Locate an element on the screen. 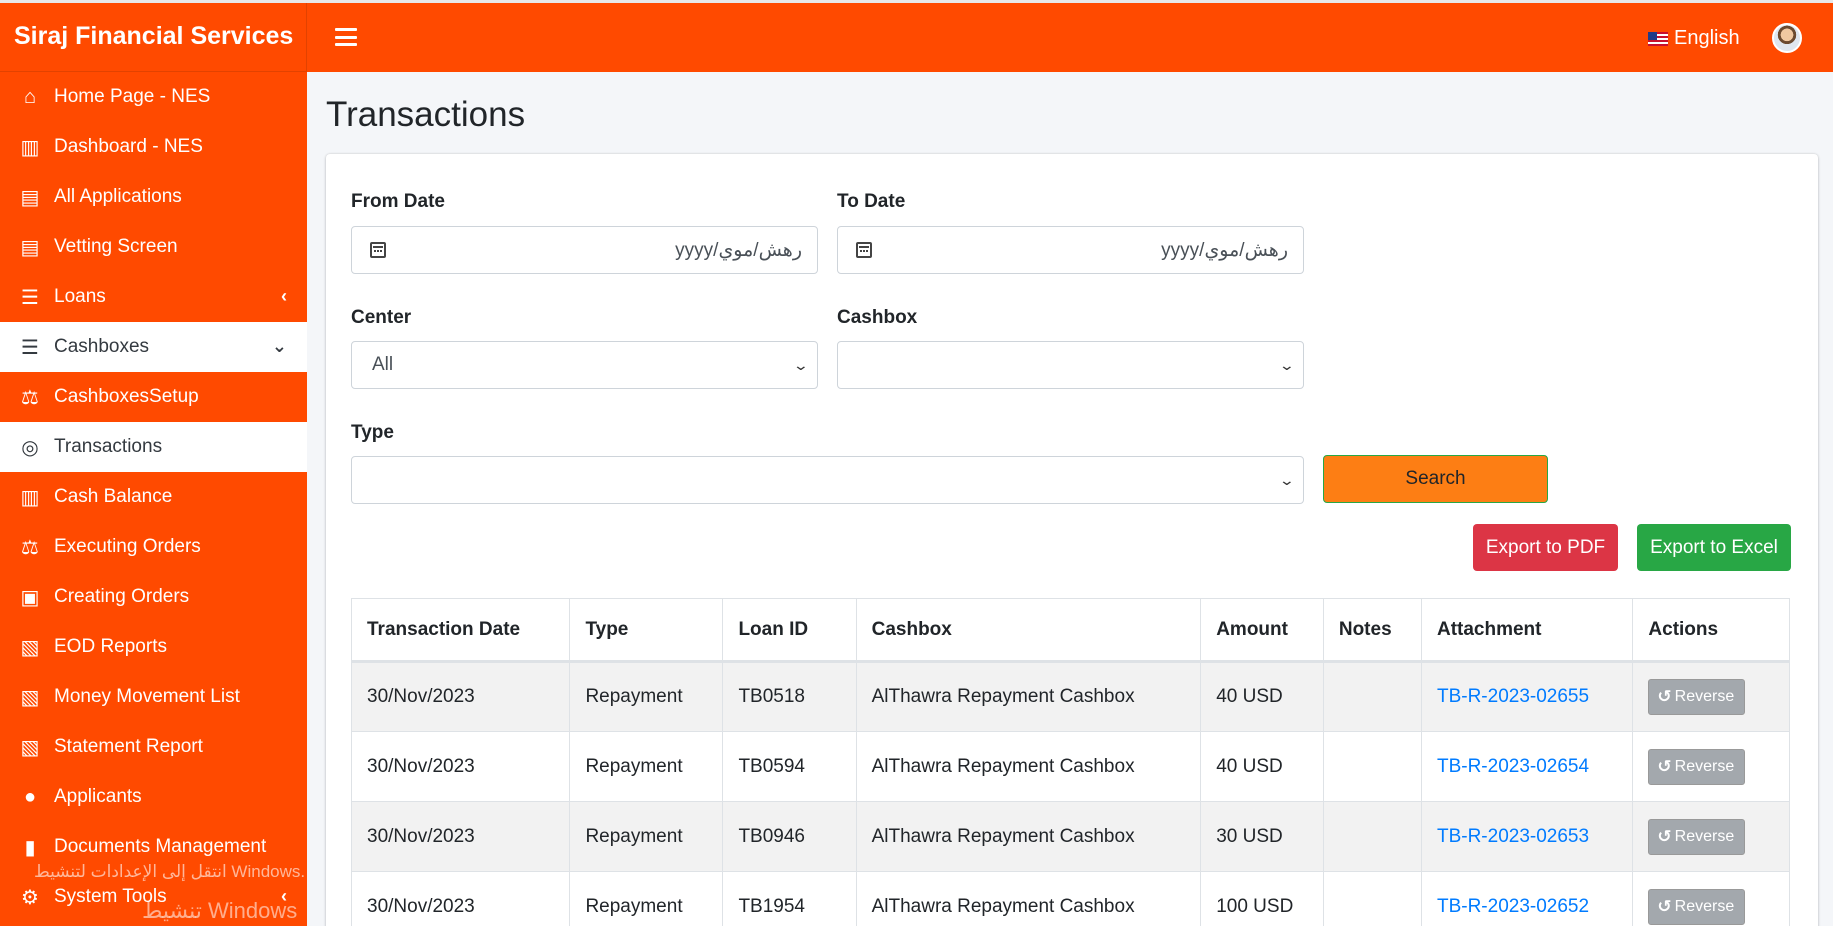 This screenshot has height=926, width=1833. user-avatar is located at coordinates (1787, 38).